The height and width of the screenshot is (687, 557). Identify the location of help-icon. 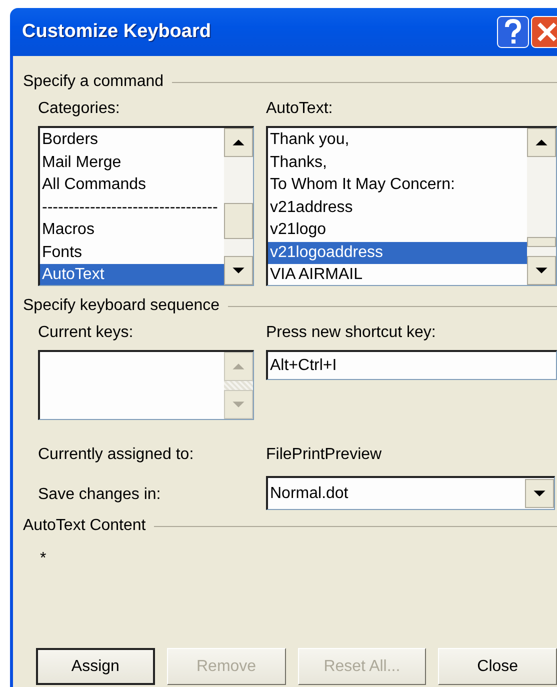
(513, 32).